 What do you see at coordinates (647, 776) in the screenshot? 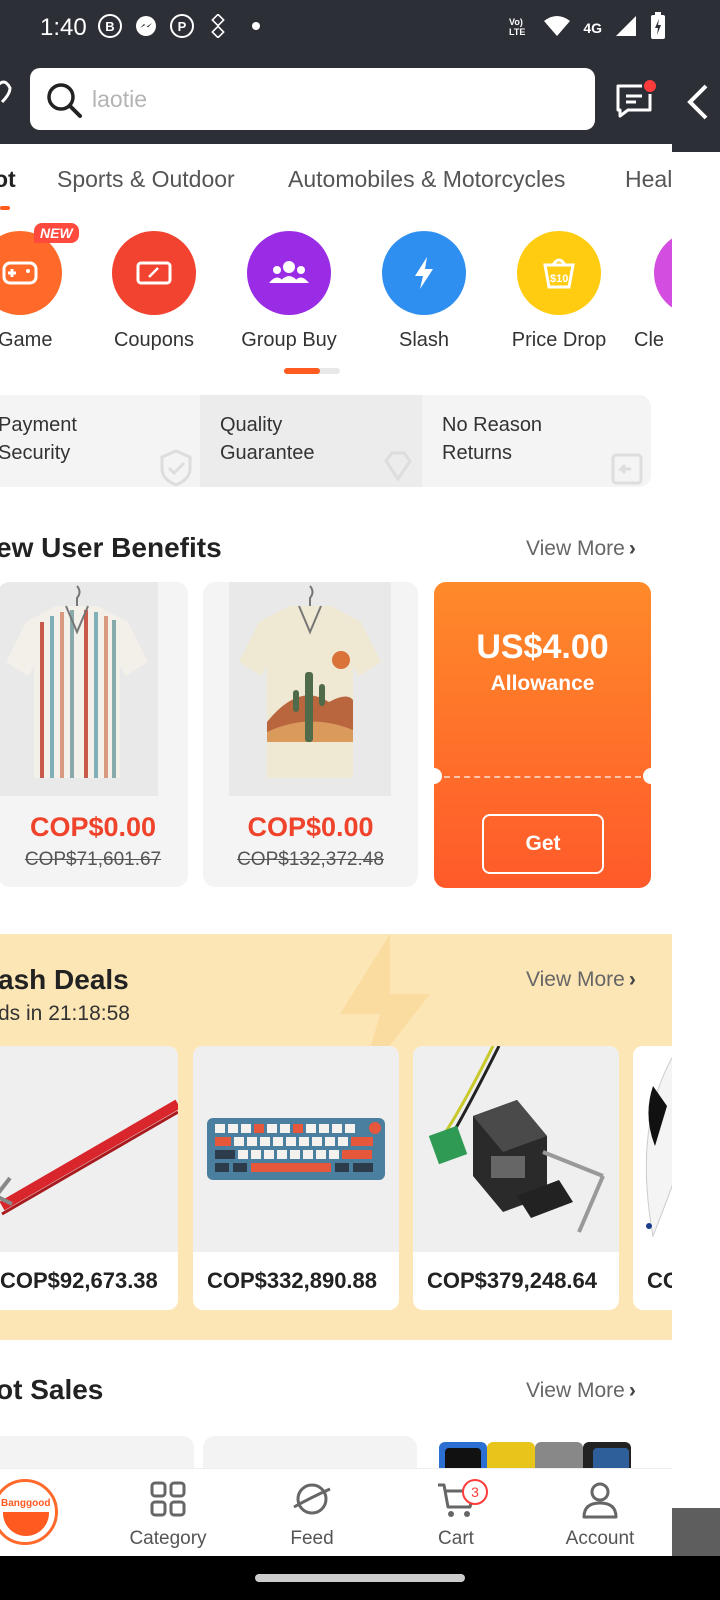
I see `ticket-notch-right` at bounding box center [647, 776].